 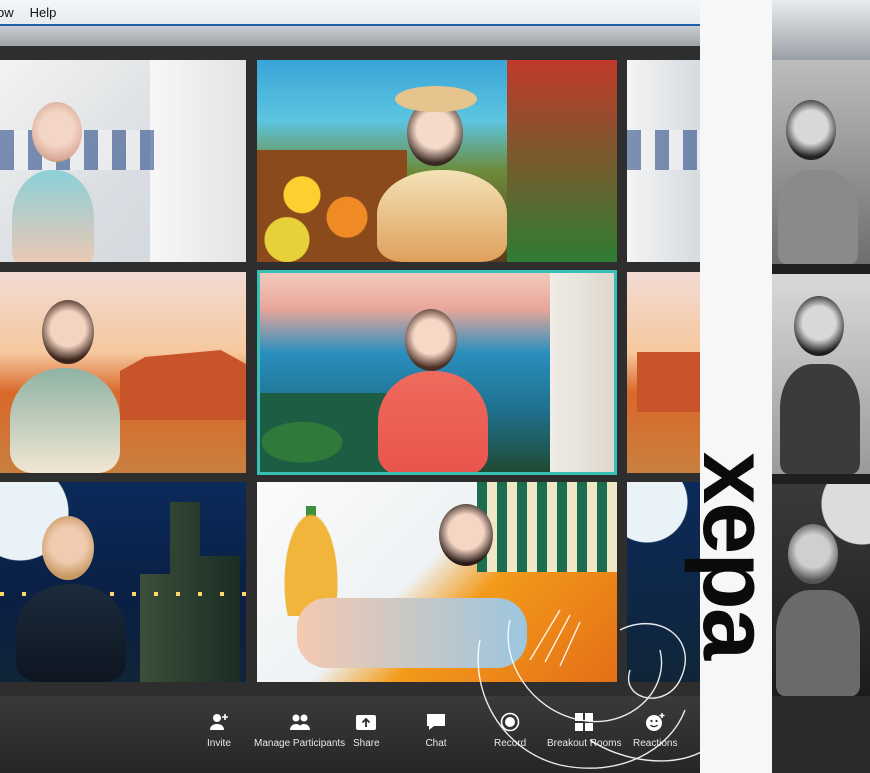 I want to click on reactions-button: Reactions, so click(x=655, y=730).